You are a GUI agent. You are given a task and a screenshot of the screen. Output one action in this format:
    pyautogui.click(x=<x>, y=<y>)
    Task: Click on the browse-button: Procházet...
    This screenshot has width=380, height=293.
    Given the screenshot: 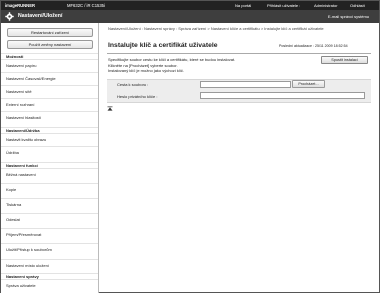 What is the action you would take?
    pyautogui.click(x=308, y=84)
    